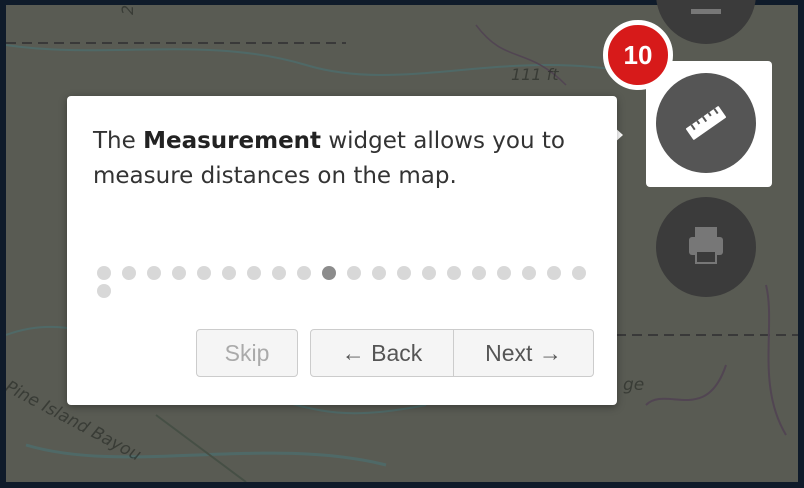 The height and width of the screenshot is (488, 804). I want to click on tour-text-widget-name: Measurement, so click(232, 141).